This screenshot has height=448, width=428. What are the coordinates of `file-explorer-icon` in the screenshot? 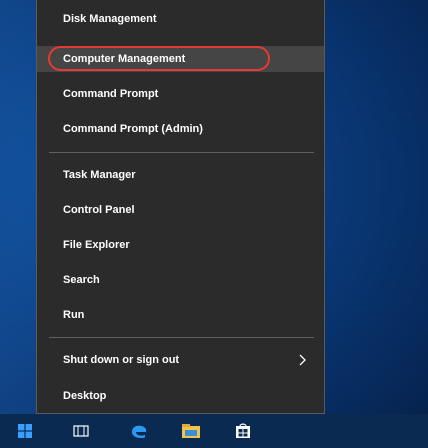 It's located at (191, 431).